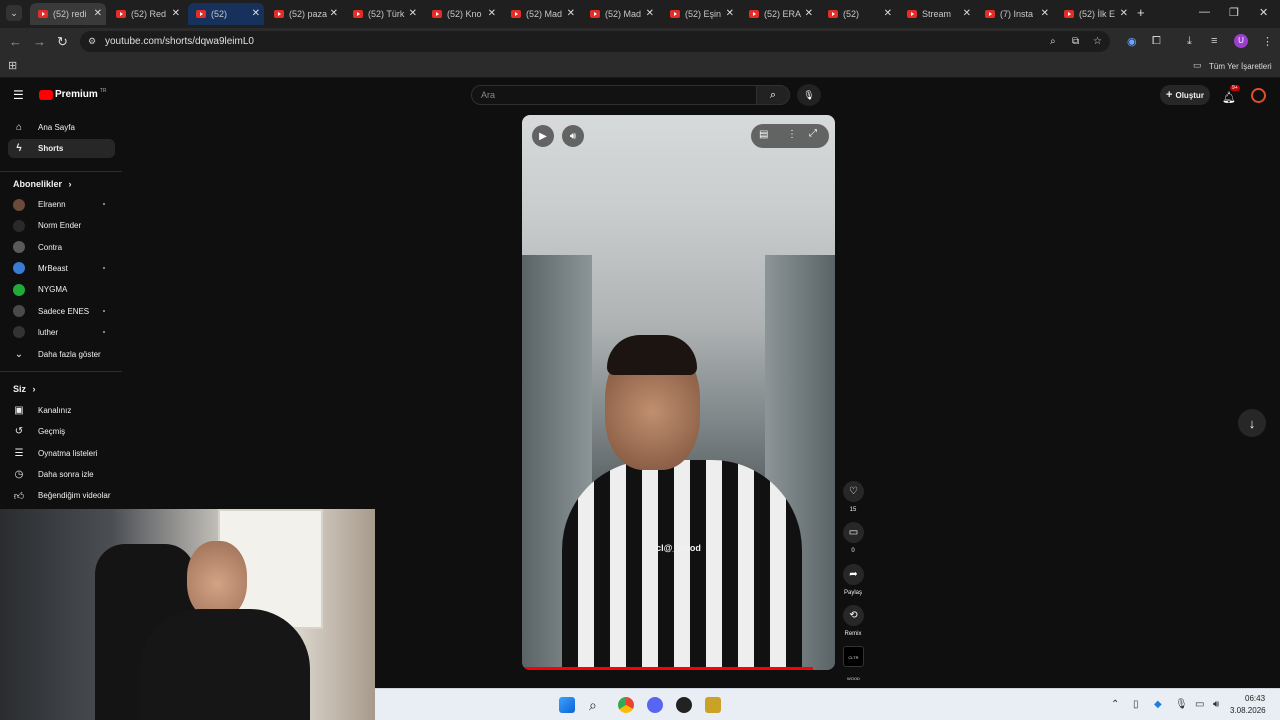 The image size is (1280, 720). I want to click on apps-grid-icon: ⊞, so click(12, 65).